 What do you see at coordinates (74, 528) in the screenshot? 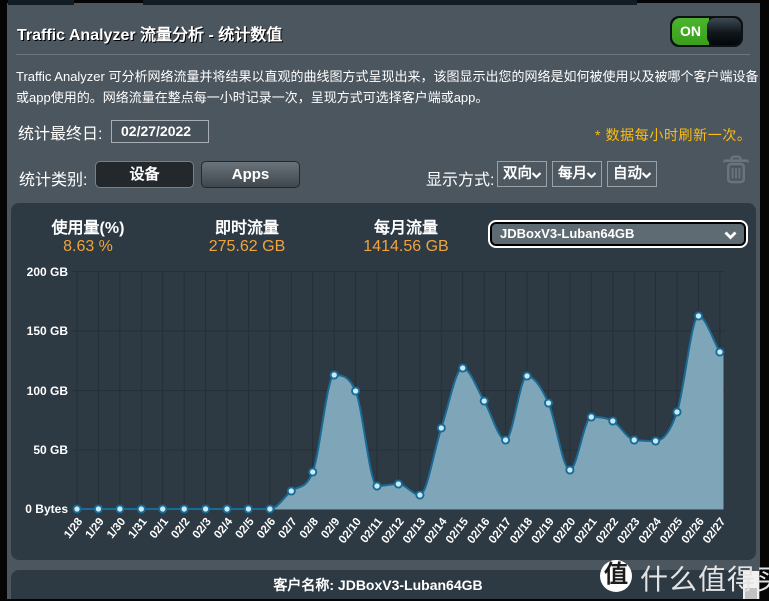
I see `svg-text: 1/28` at bounding box center [74, 528].